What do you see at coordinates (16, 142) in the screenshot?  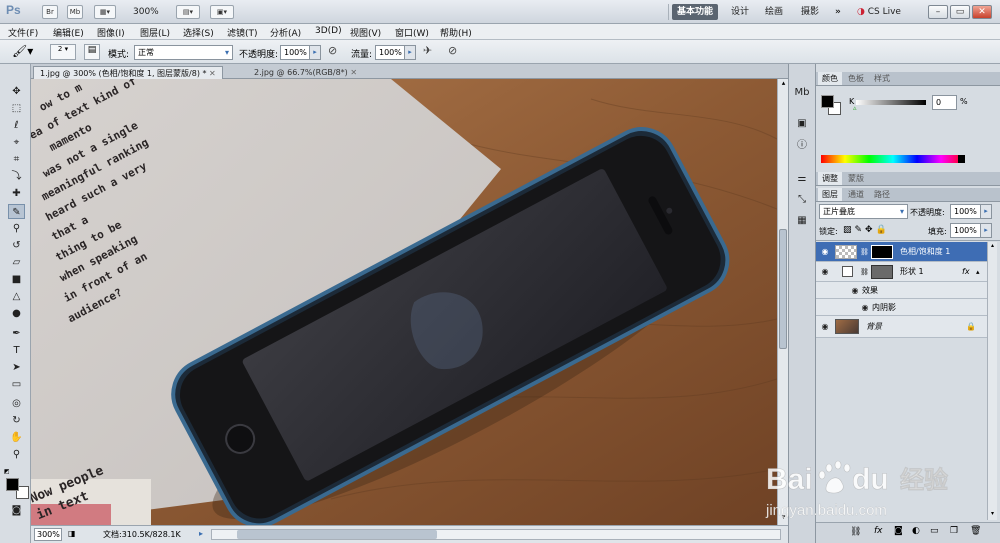 I see `quick-selection-tool-icon: ⌖` at bounding box center [16, 142].